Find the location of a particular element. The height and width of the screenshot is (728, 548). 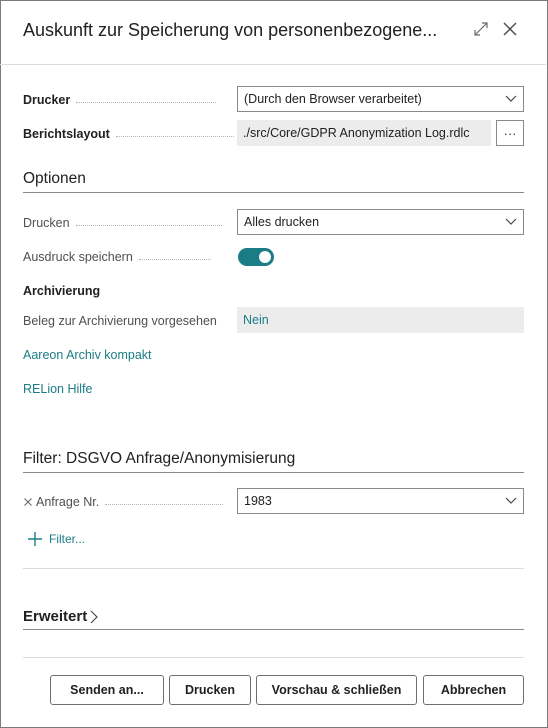

options-divider is located at coordinates (273, 192).